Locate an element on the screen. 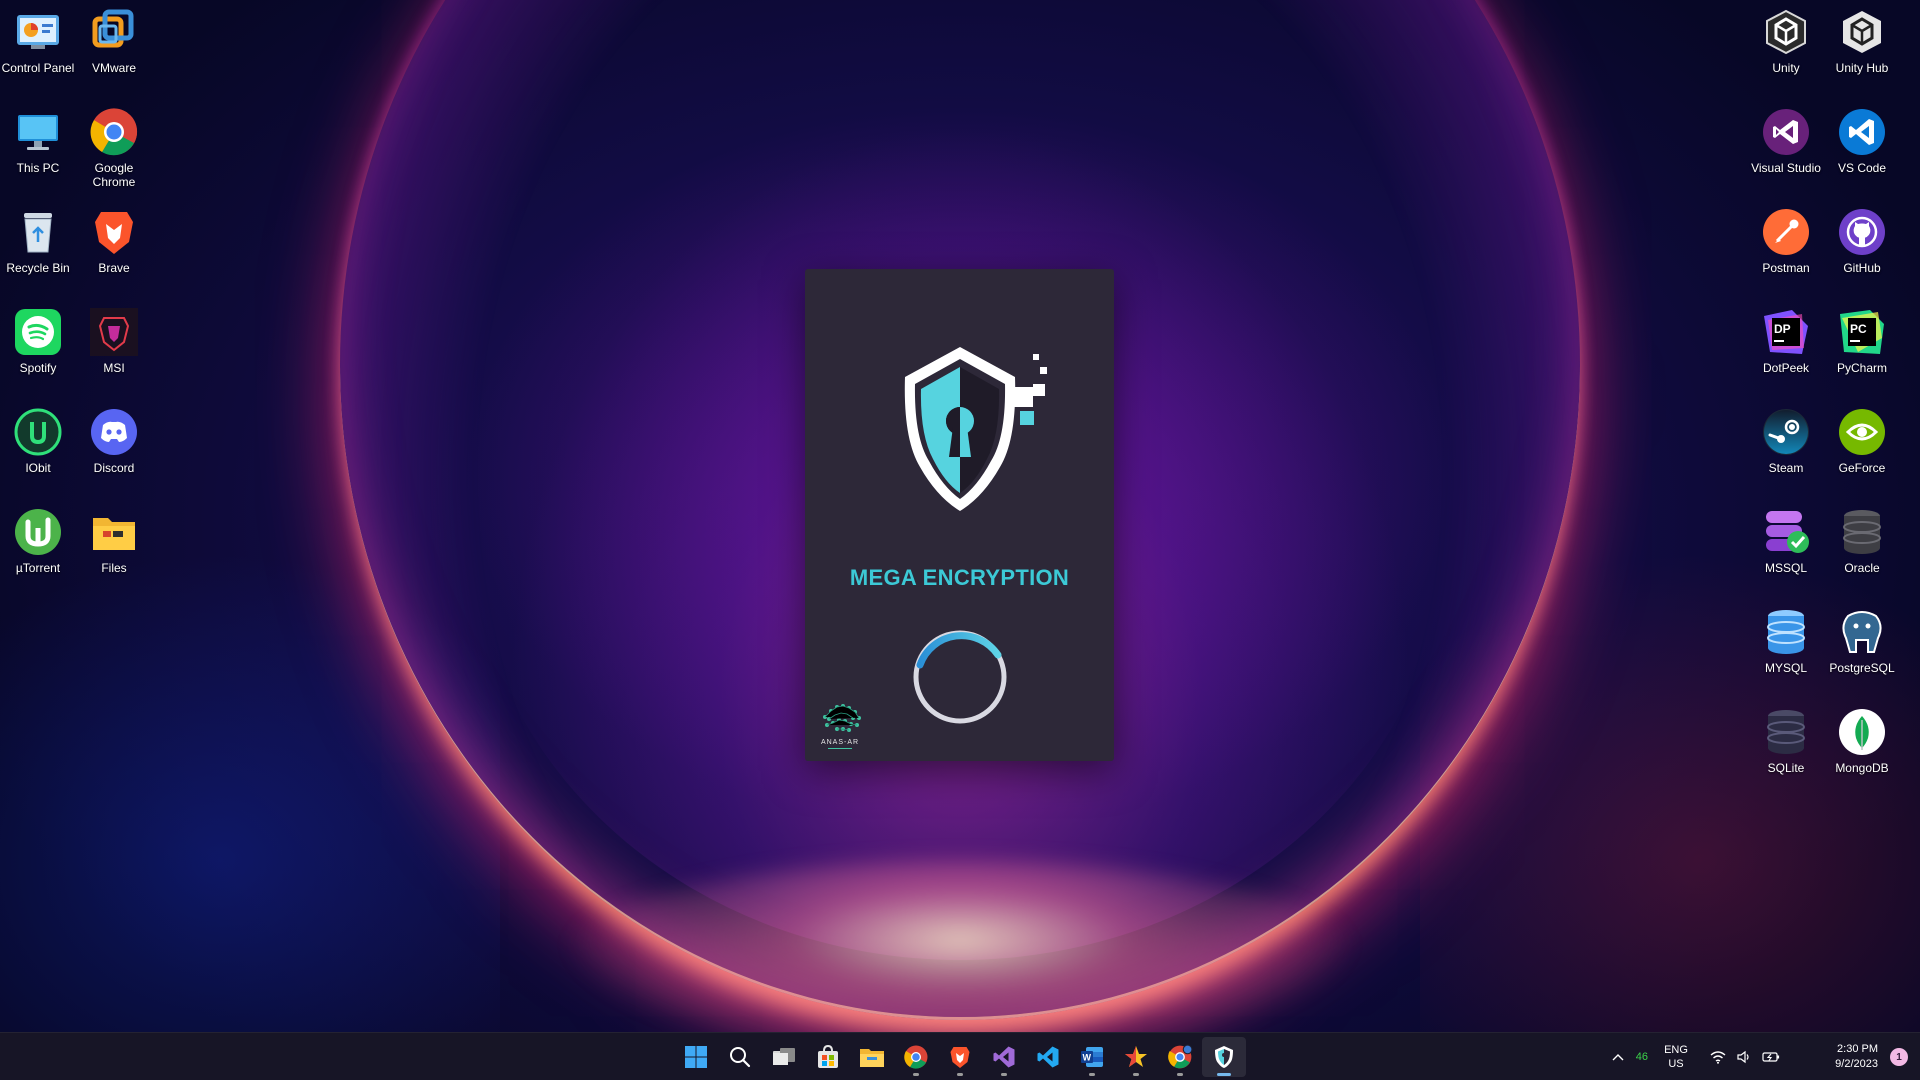 This screenshot has width=1920, height=1080. desktop-icon-mongodb: MongoDB is located at coordinates (1862, 748).